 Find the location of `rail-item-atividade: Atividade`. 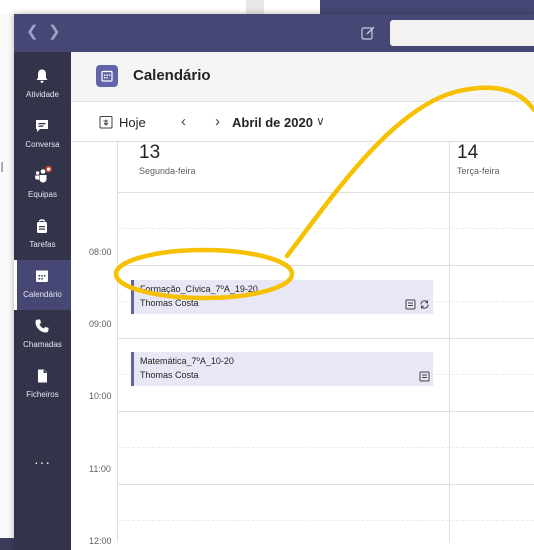

rail-item-atividade: Atividade is located at coordinates (42, 85).